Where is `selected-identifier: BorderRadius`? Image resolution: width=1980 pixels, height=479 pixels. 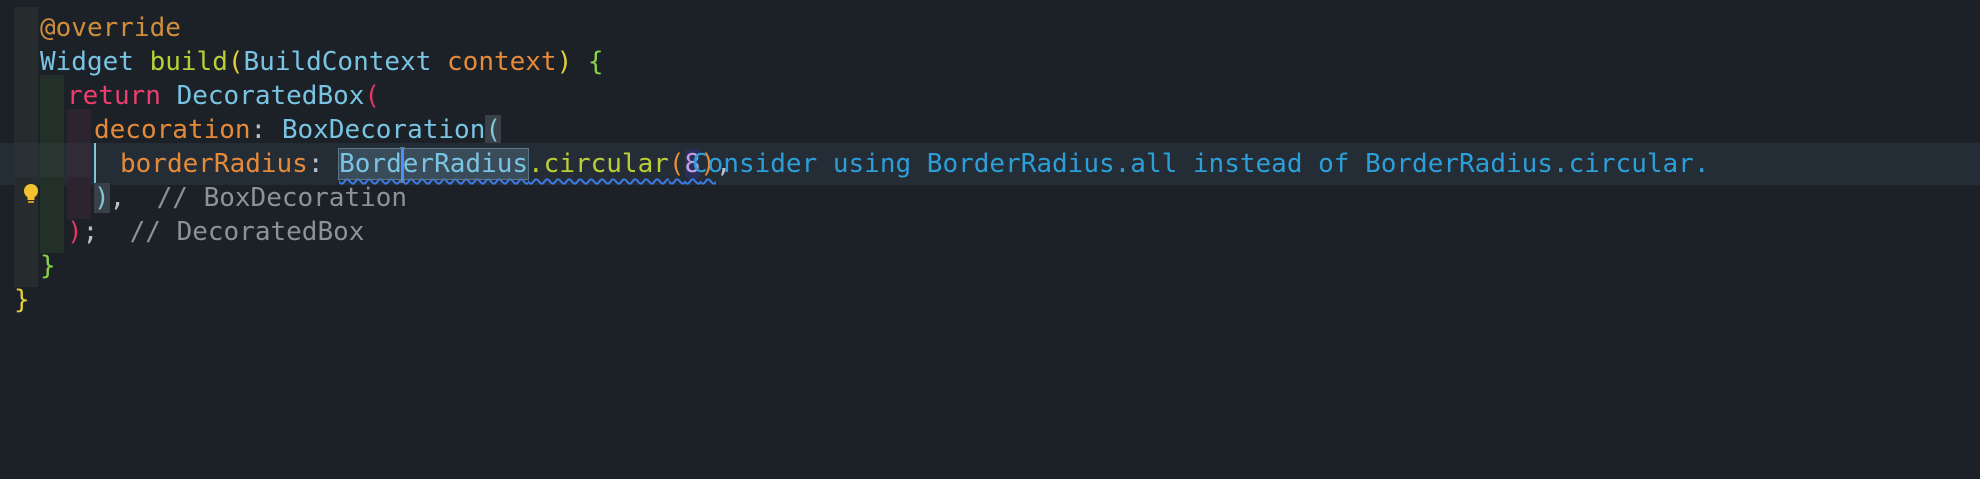 selected-identifier: BorderRadius is located at coordinates (434, 164).